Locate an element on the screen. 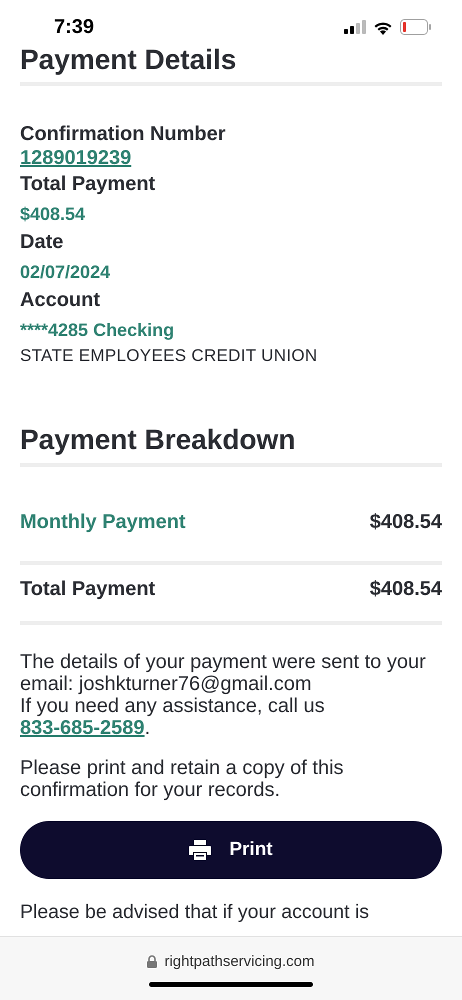  section-heading: Payment Breakdown is located at coordinates (158, 440).